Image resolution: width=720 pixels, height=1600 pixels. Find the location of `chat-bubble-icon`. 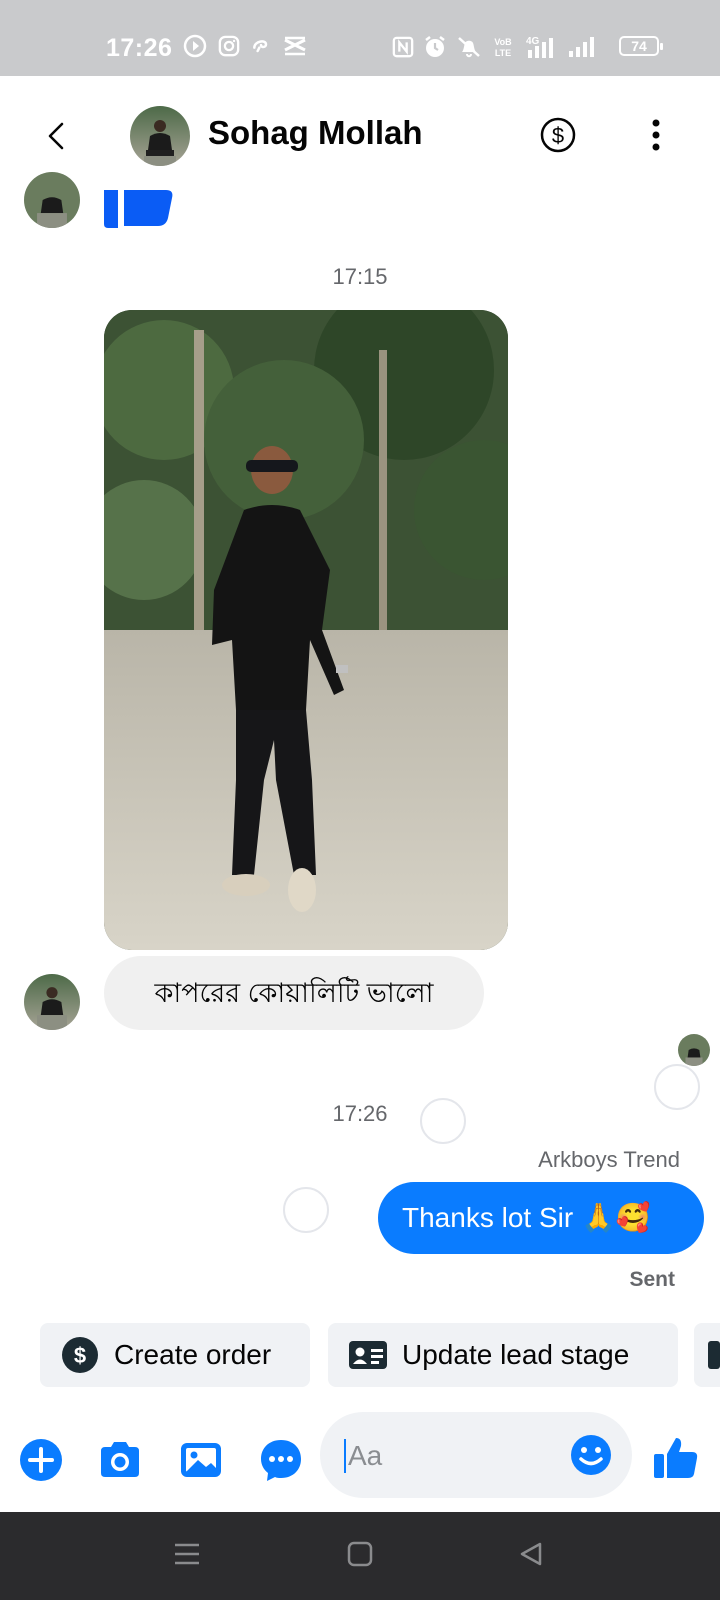

chat-bubble-icon is located at coordinates (281, 1460).